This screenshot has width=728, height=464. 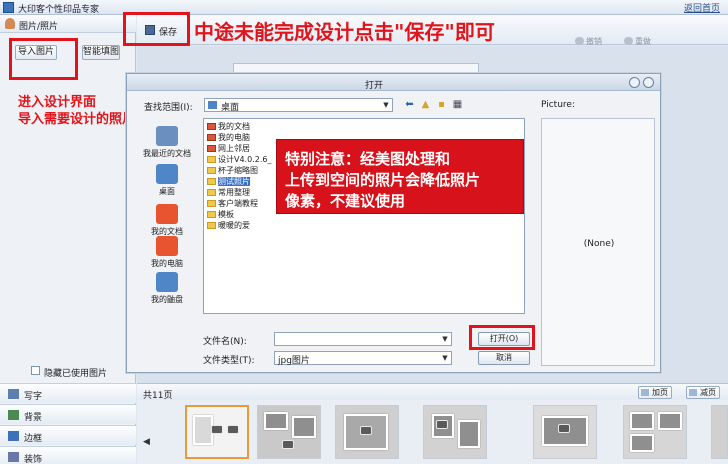 I want to click on smart-fill-button: 智能填图, so click(x=101, y=52).